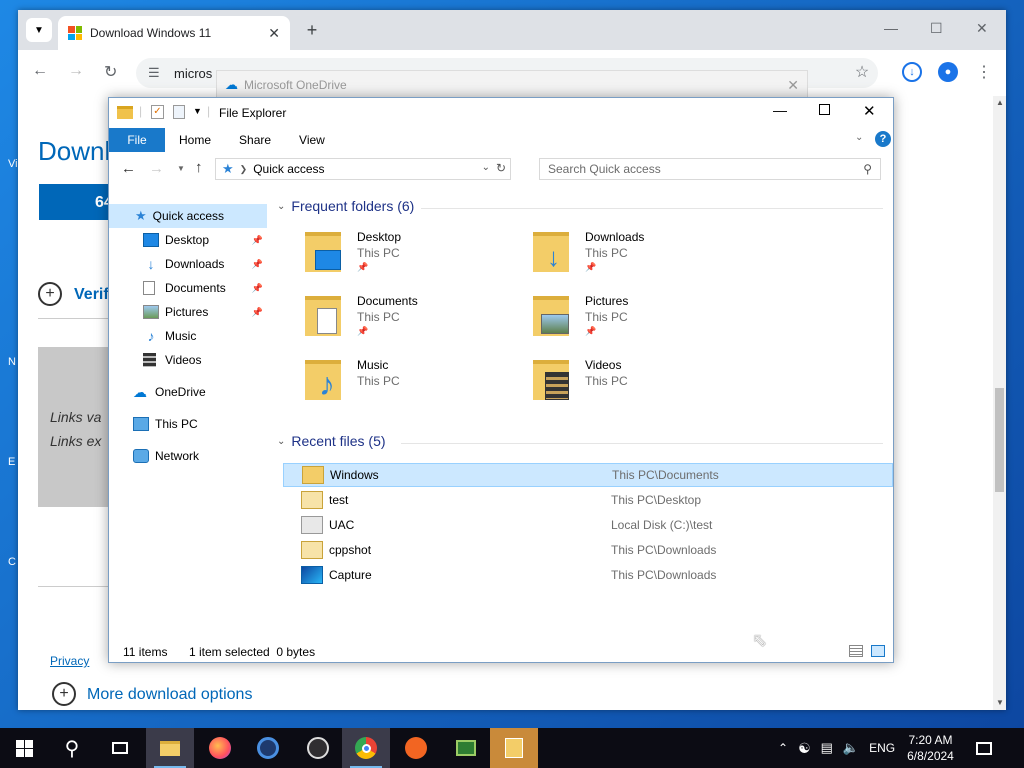  What do you see at coordinates (174, 33) in the screenshot?
I see `browser-tab: Download Windows 11 ✕` at bounding box center [174, 33].